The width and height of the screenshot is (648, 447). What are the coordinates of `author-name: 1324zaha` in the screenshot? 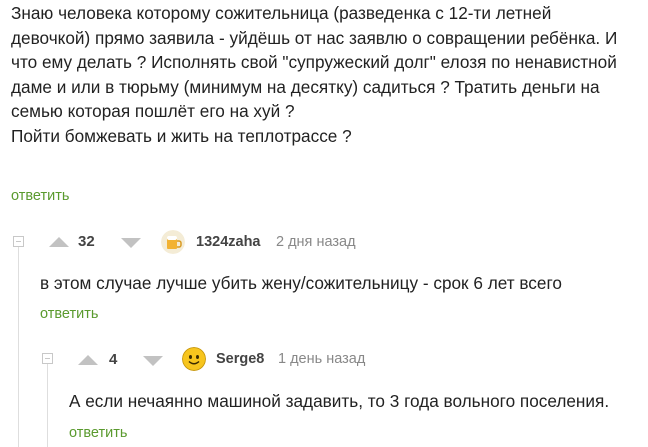 It's located at (228, 242).